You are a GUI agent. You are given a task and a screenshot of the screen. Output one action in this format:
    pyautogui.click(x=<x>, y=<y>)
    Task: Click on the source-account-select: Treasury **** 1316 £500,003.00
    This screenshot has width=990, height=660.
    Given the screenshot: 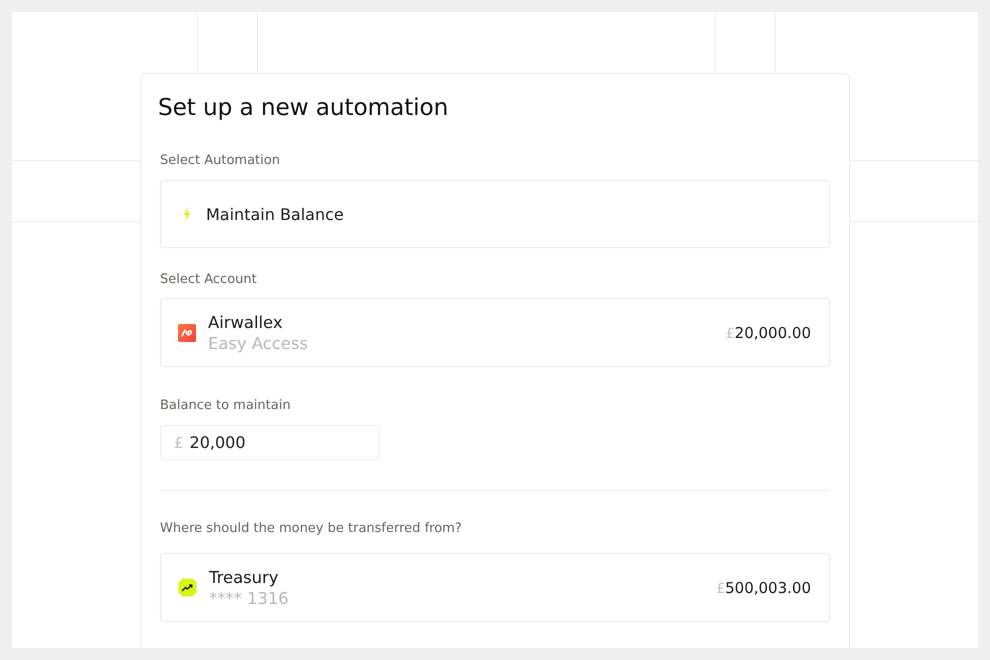 What is the action you would take?
    pyautogui.click(x=495, y=587)
    